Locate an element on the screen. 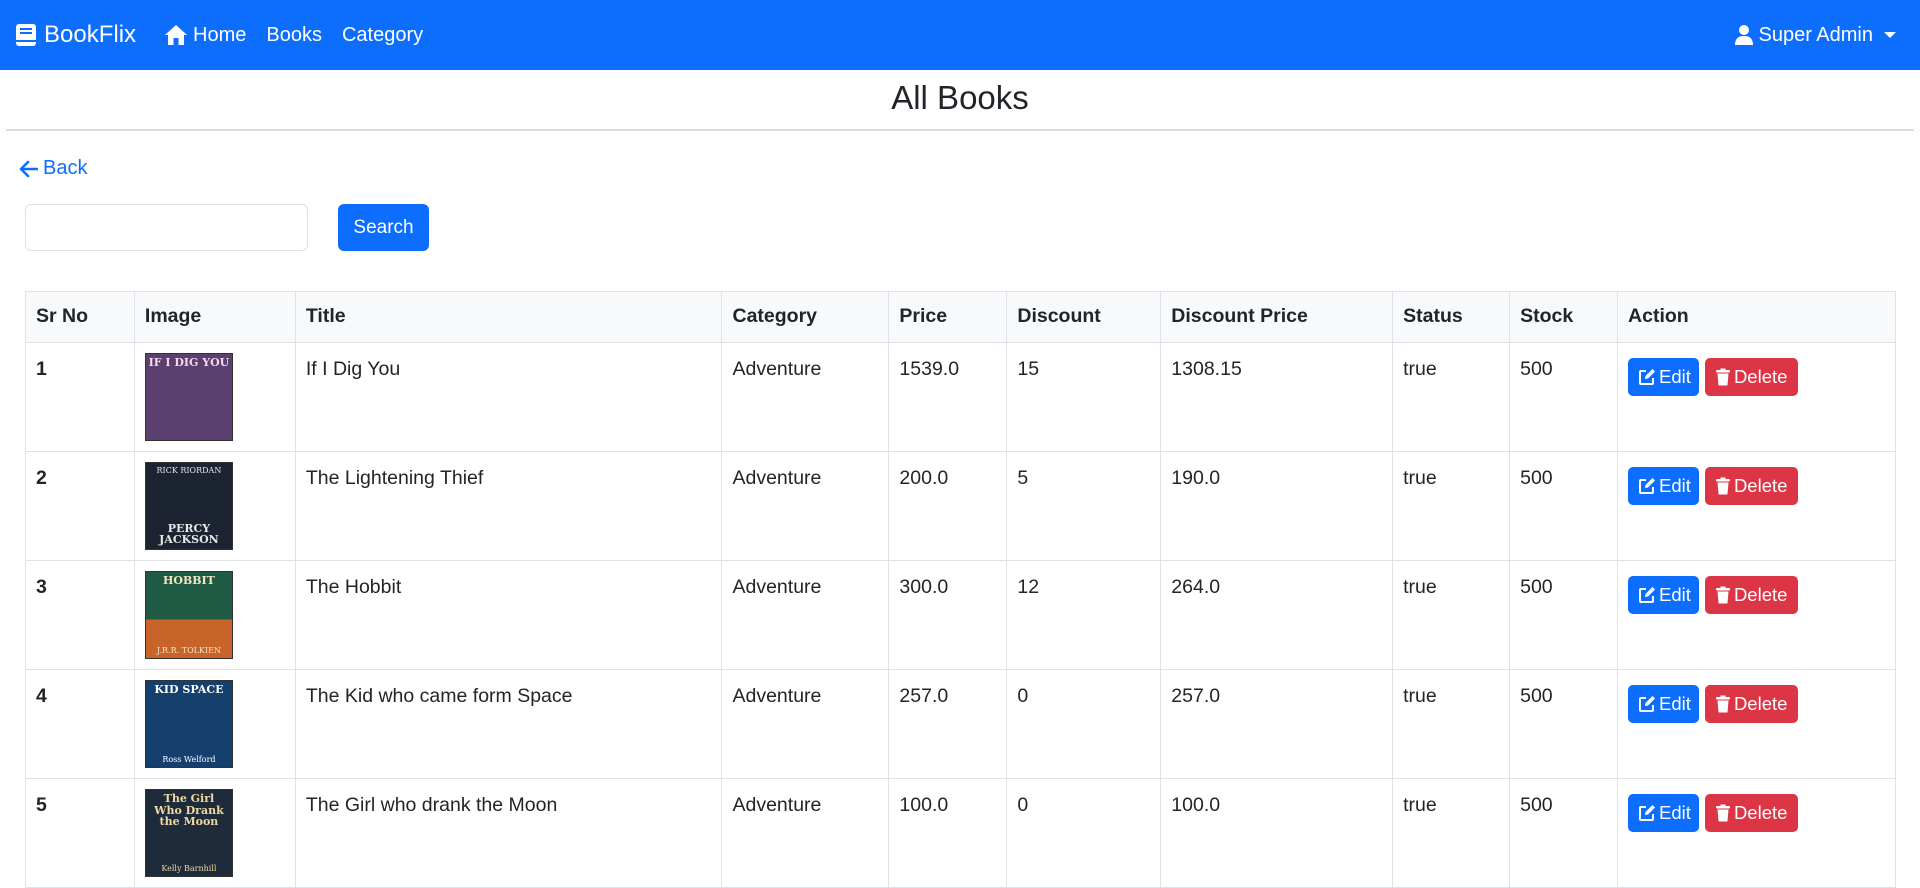  nav-home: Home is located at coordinates (205, 35).